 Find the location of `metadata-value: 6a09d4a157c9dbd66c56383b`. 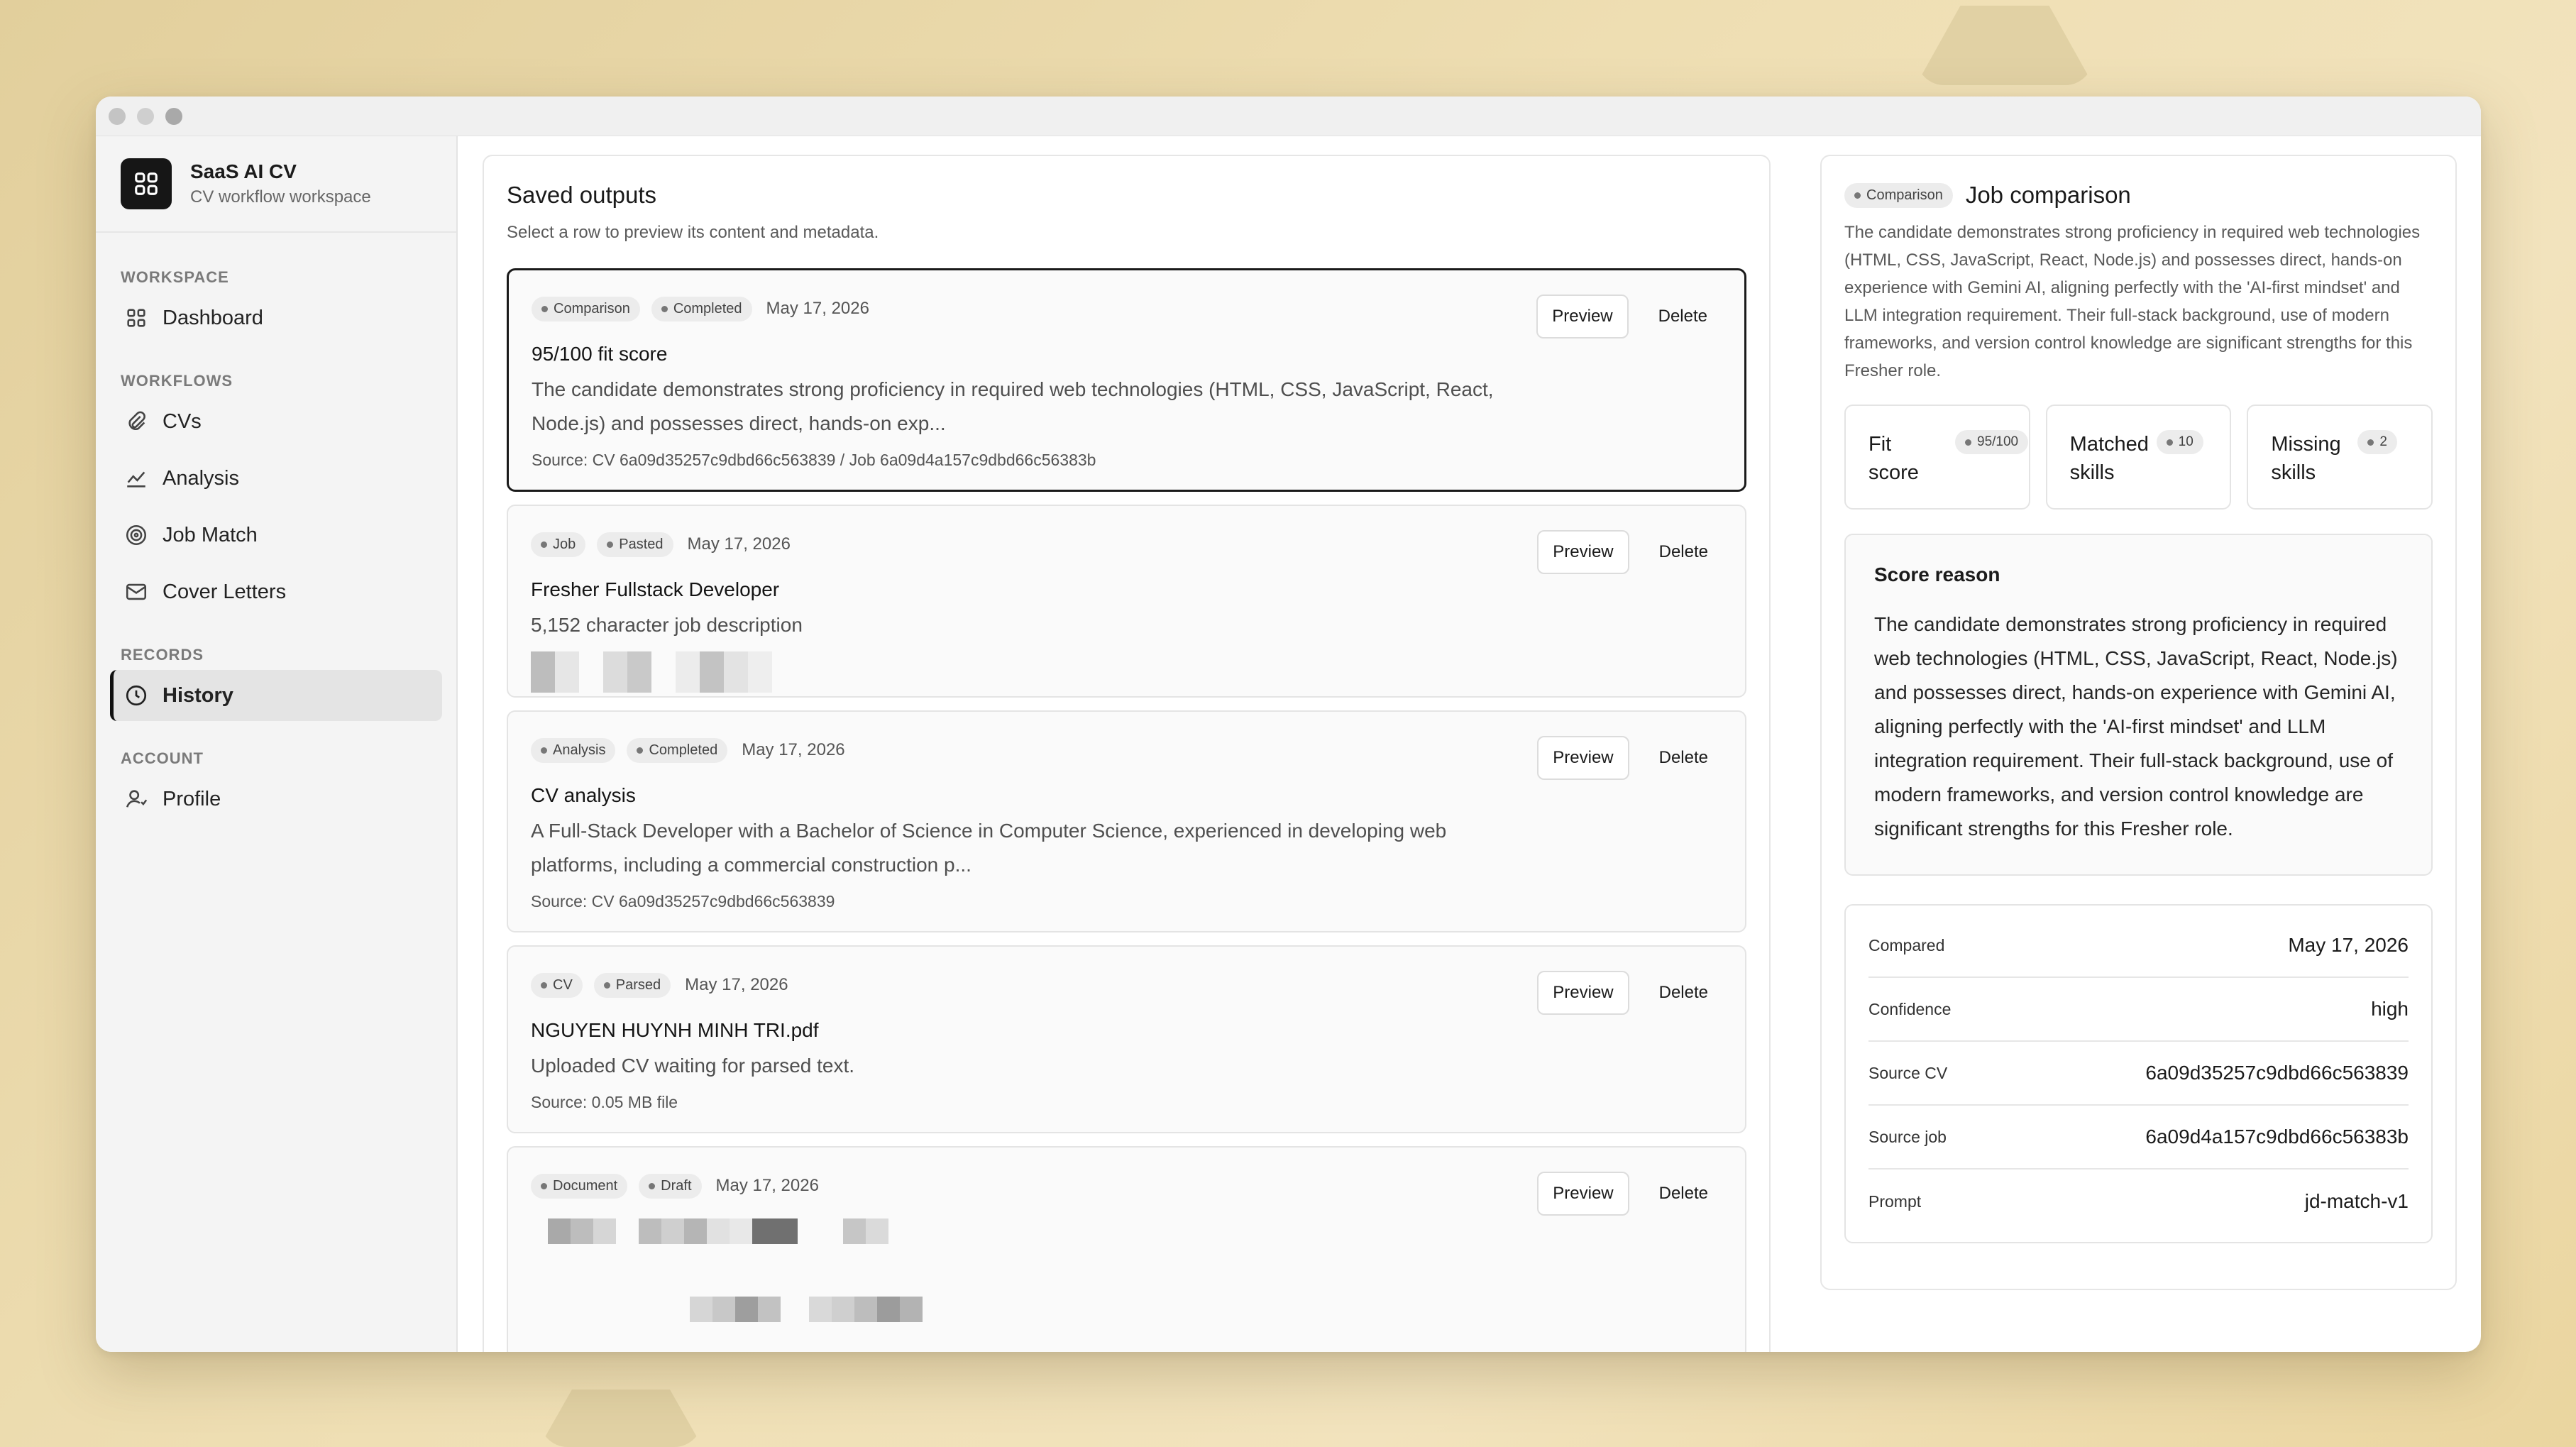

metadata-value: 6a09d4a157c9dbd66c56383b is located at coordinates (2277, 1137).